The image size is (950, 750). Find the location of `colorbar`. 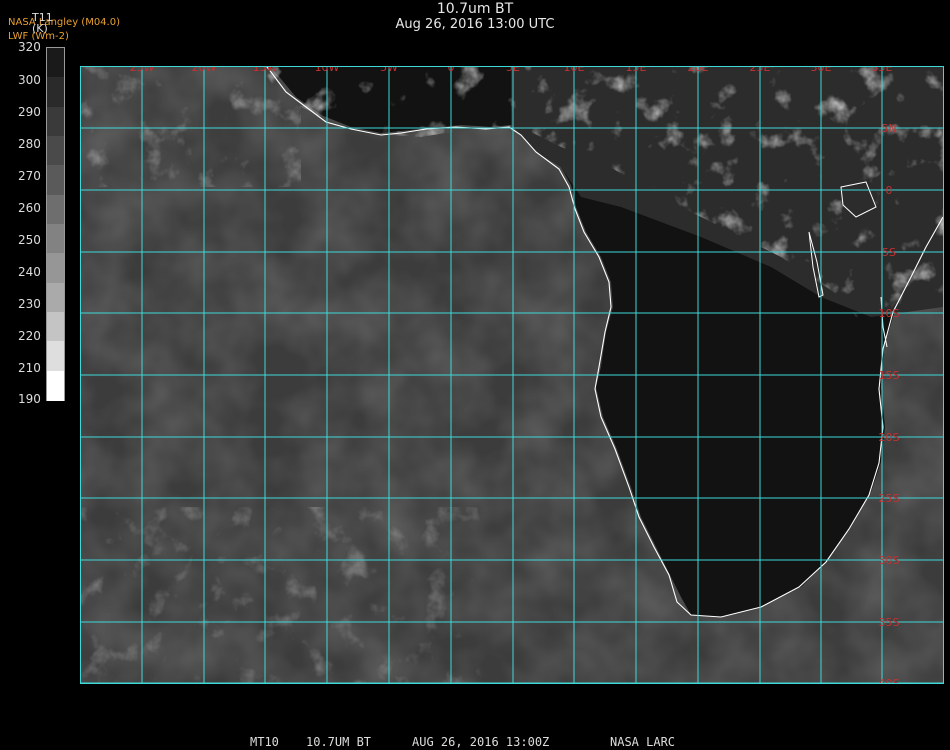

colorbar is located at coordinates (55, 224).